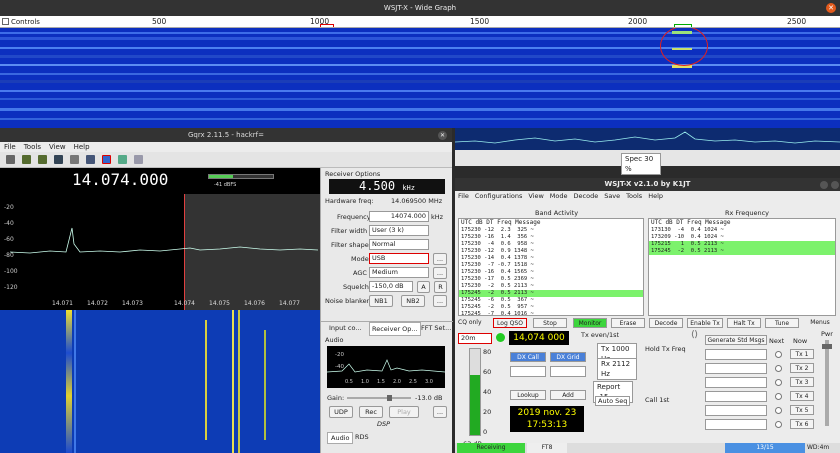  I want to click on squelch-reset-button: R, so click(440, 287).